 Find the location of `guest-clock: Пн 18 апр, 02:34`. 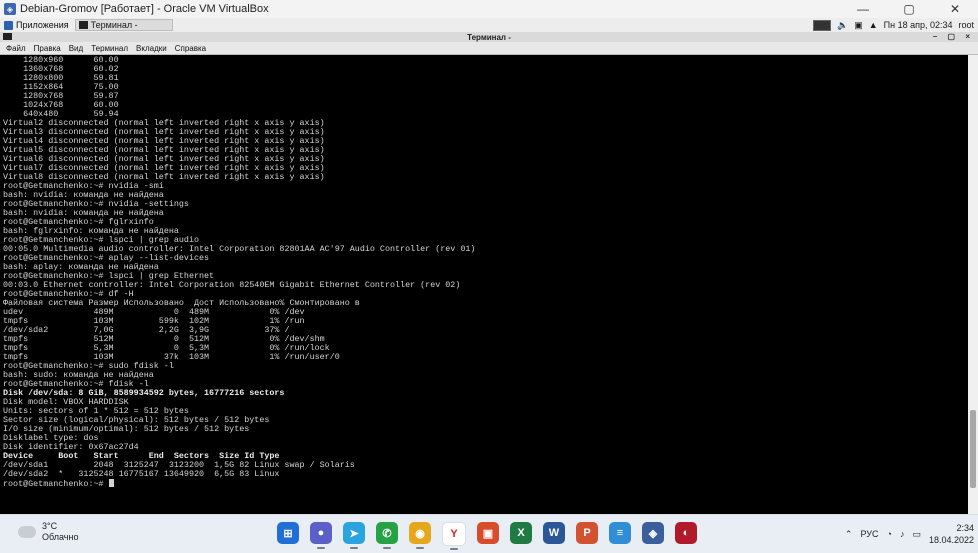

guest-clock: Пн 18 апр, 02:34 is located at coordinates (918, 25).